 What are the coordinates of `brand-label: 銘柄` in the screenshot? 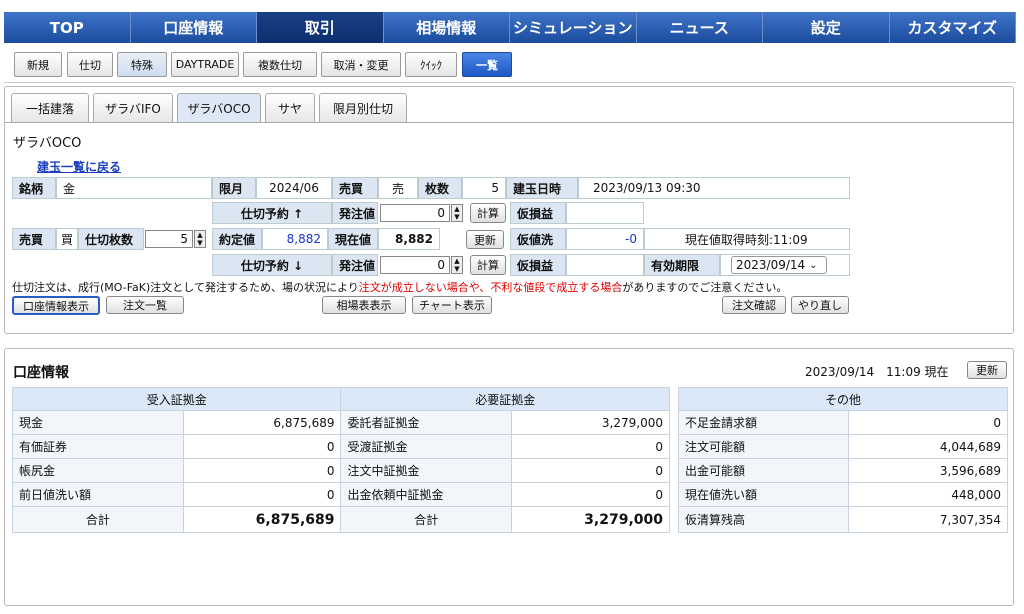 It's located at (34, 188).